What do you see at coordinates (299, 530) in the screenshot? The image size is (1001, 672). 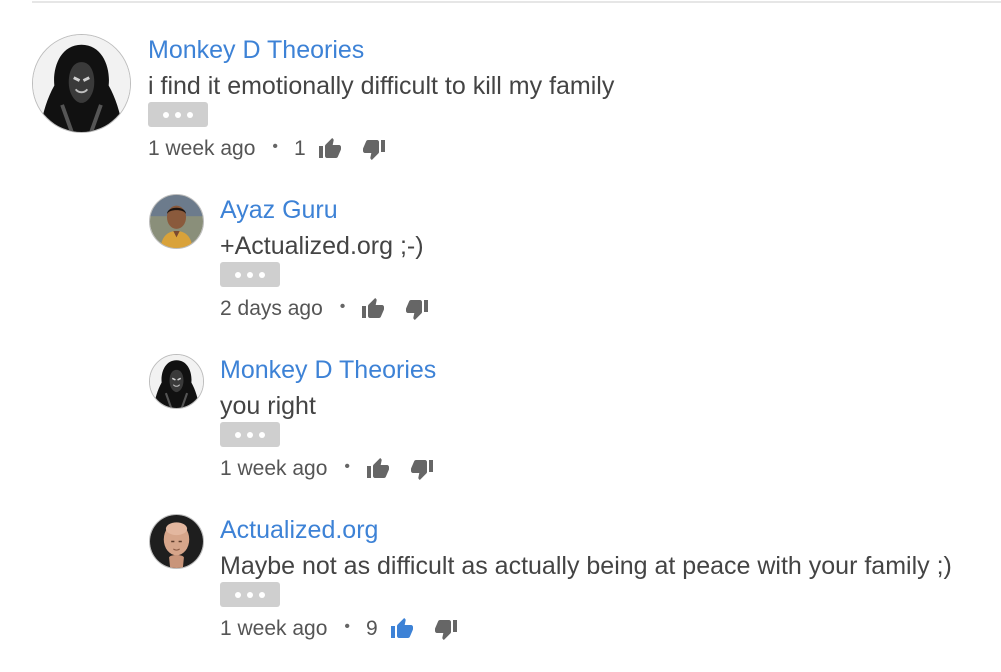 I see `comment-author-link: Actualized.org` at bounding box center [299, 530].